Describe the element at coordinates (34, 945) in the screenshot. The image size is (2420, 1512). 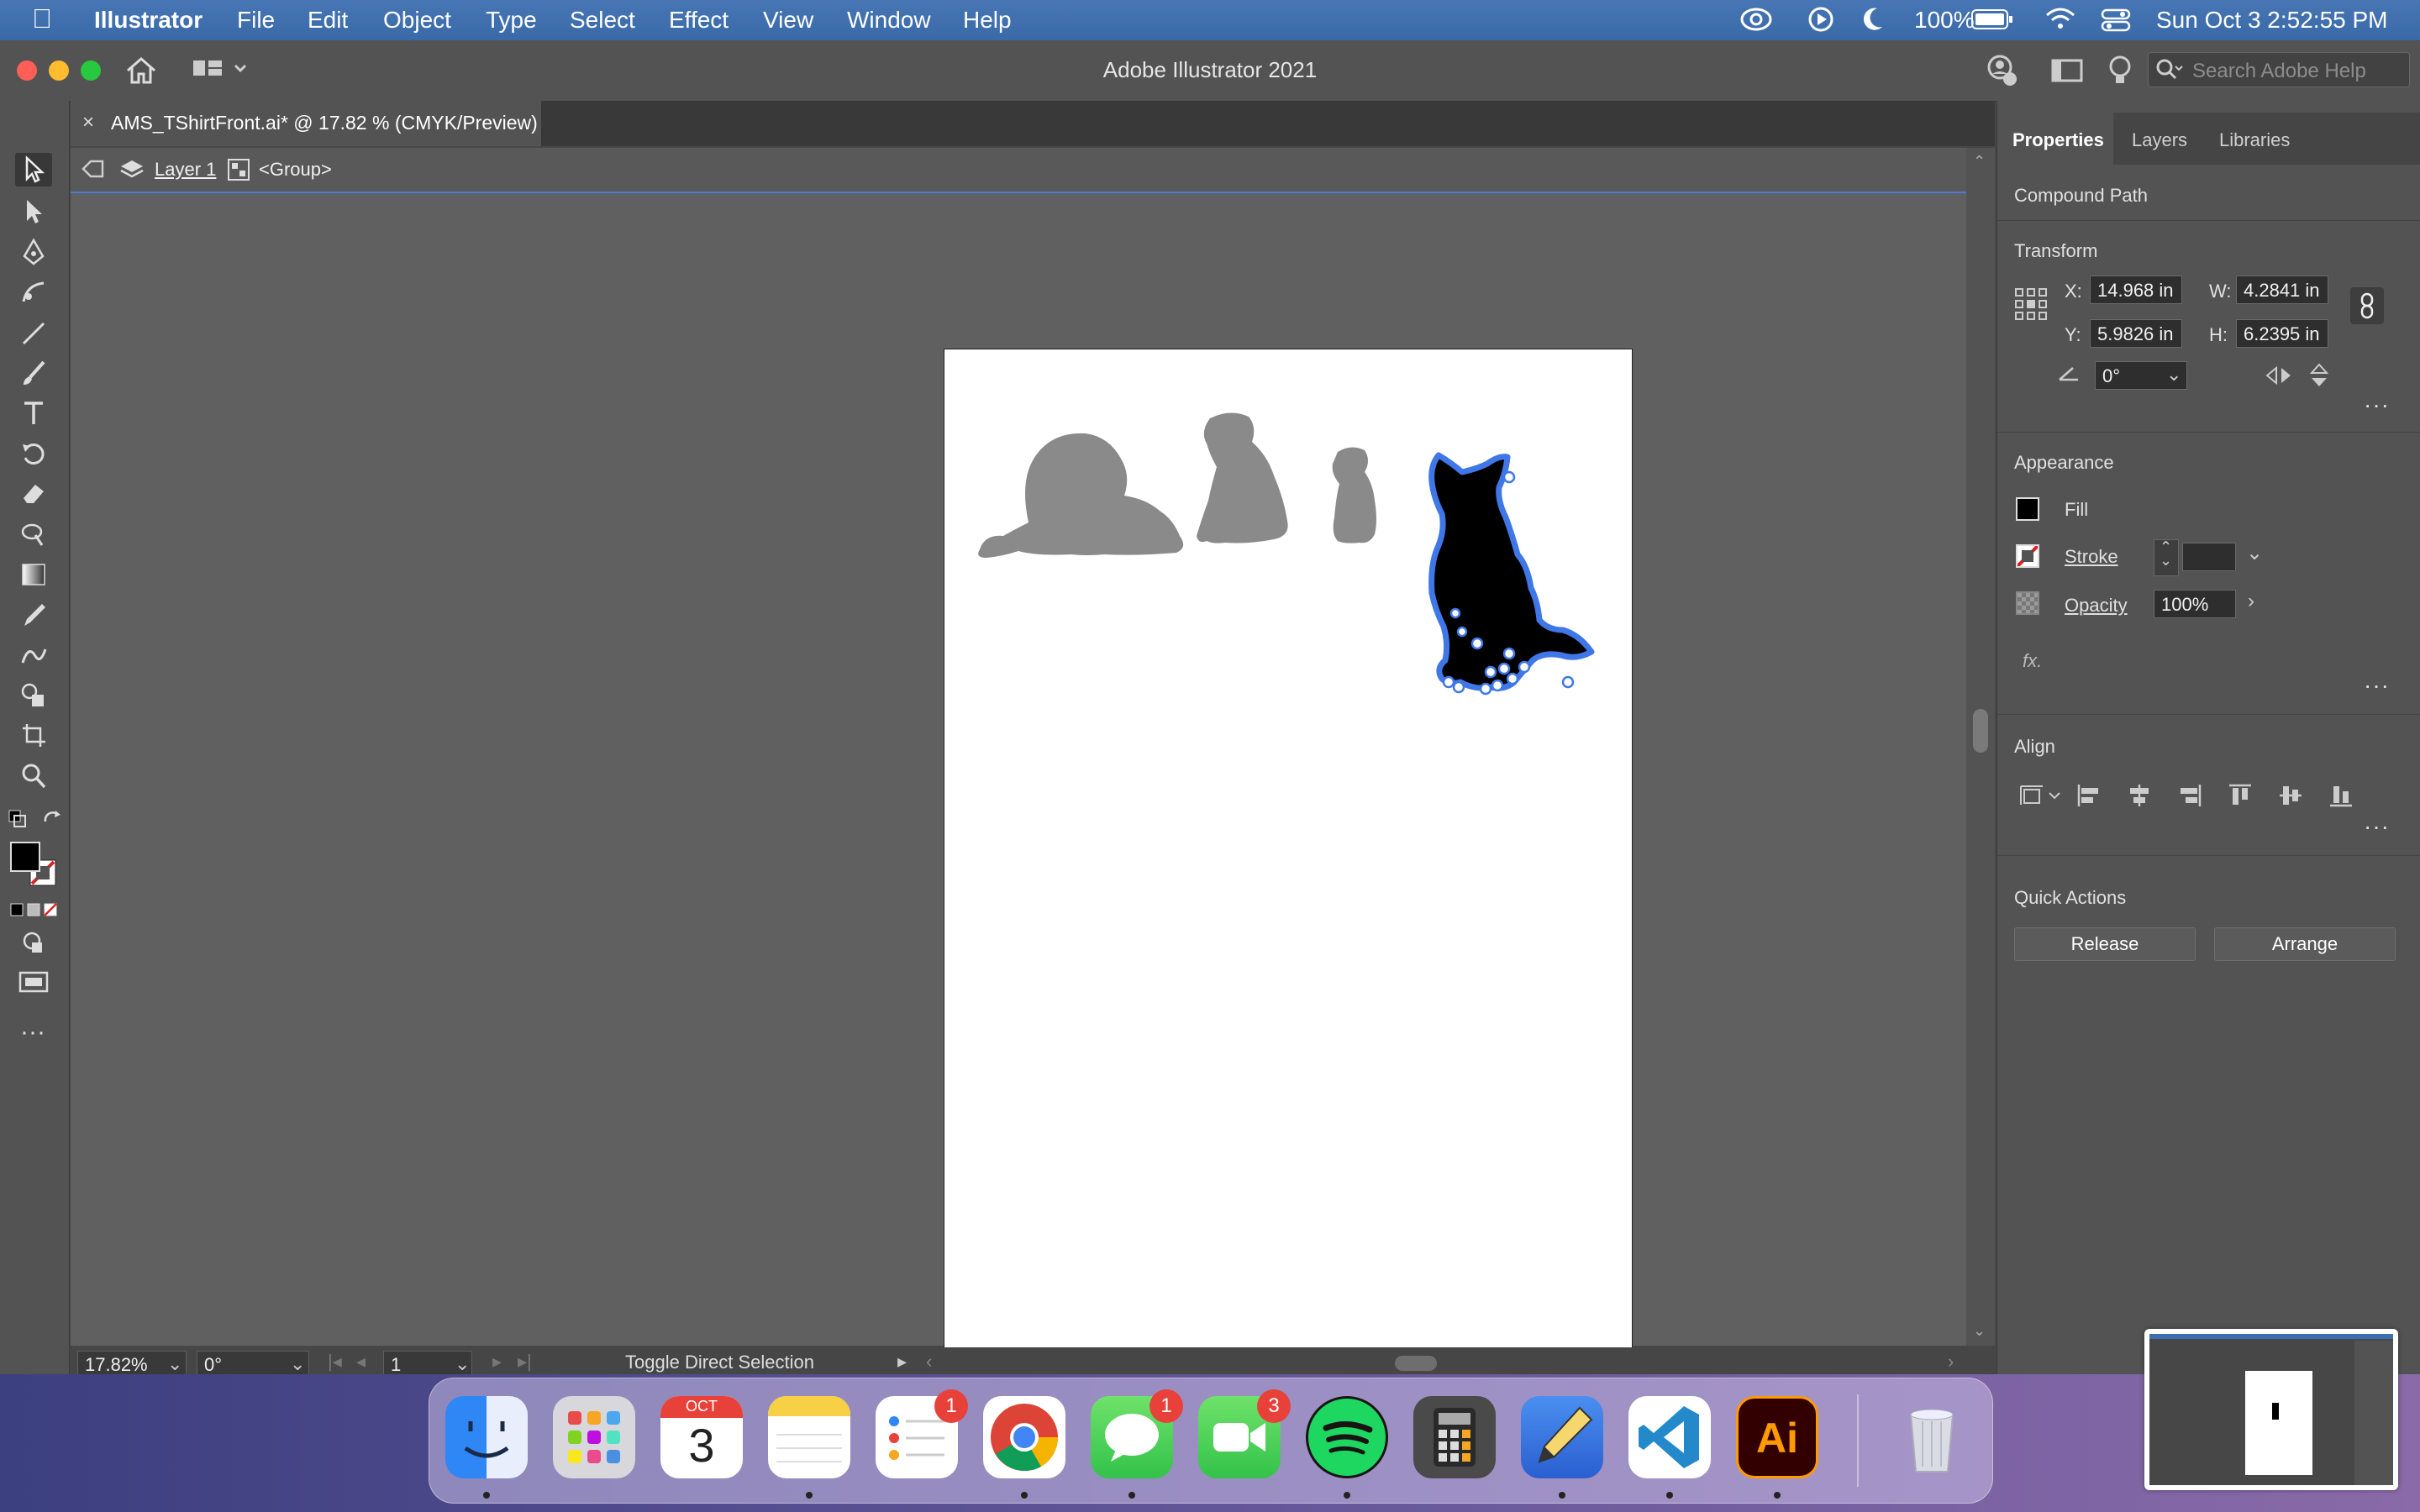
I see `drawing-modes-icon` at that location.